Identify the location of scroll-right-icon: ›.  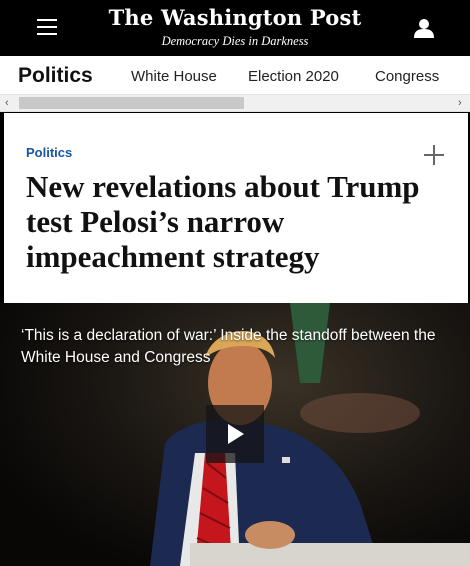
(460, 103).